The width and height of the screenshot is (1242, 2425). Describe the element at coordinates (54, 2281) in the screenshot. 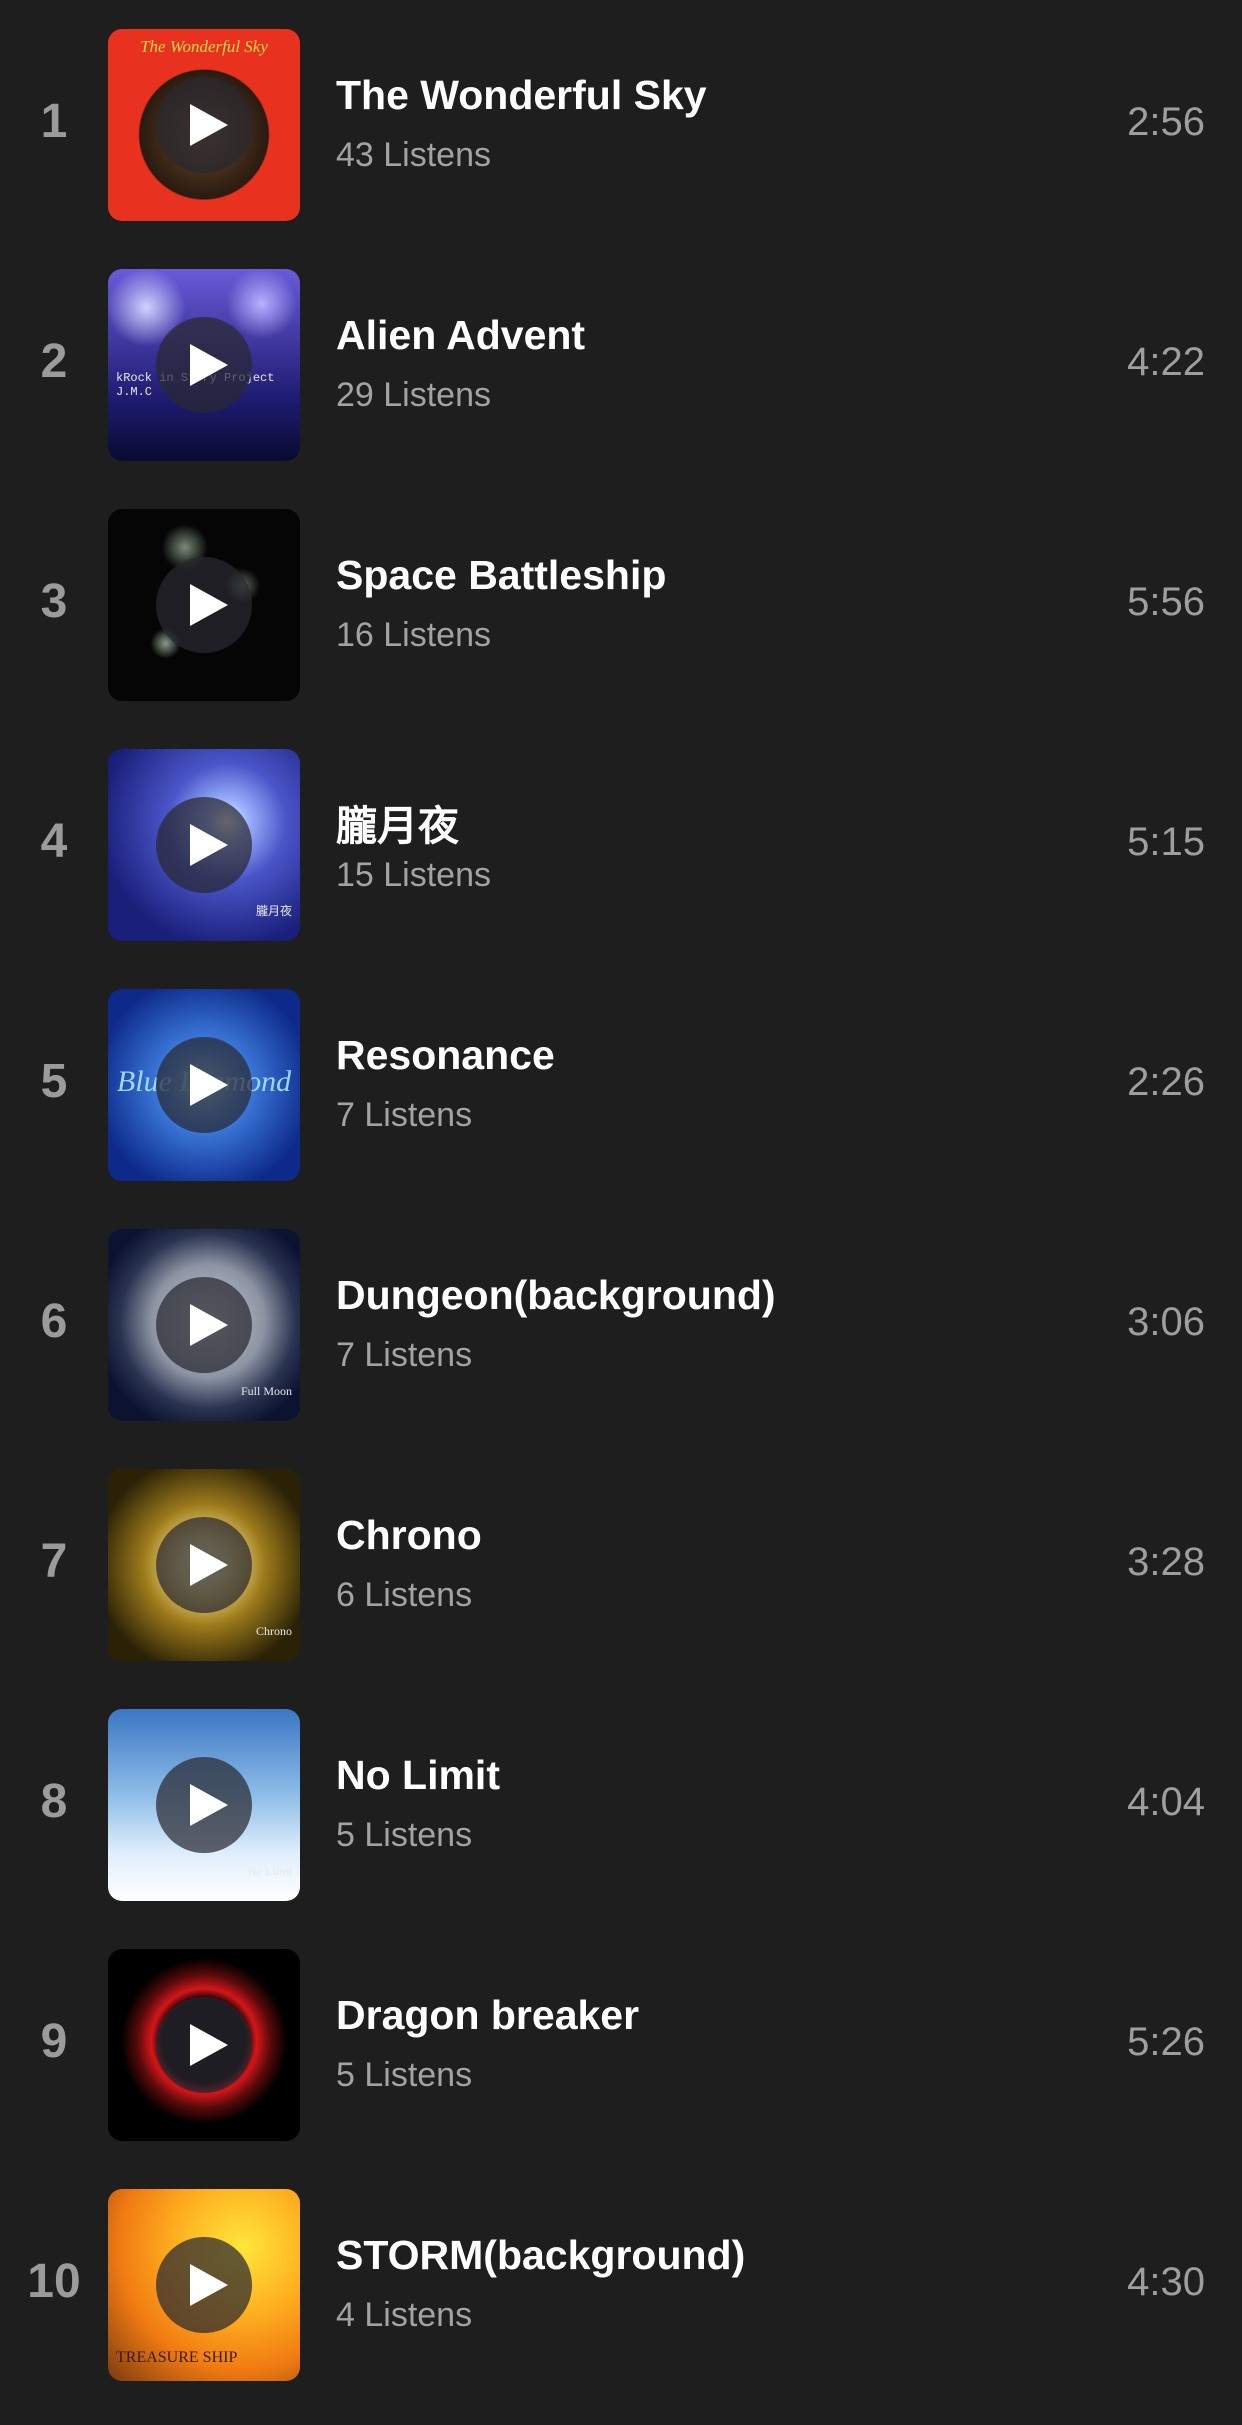

I see `track-rank: 10` at that location.